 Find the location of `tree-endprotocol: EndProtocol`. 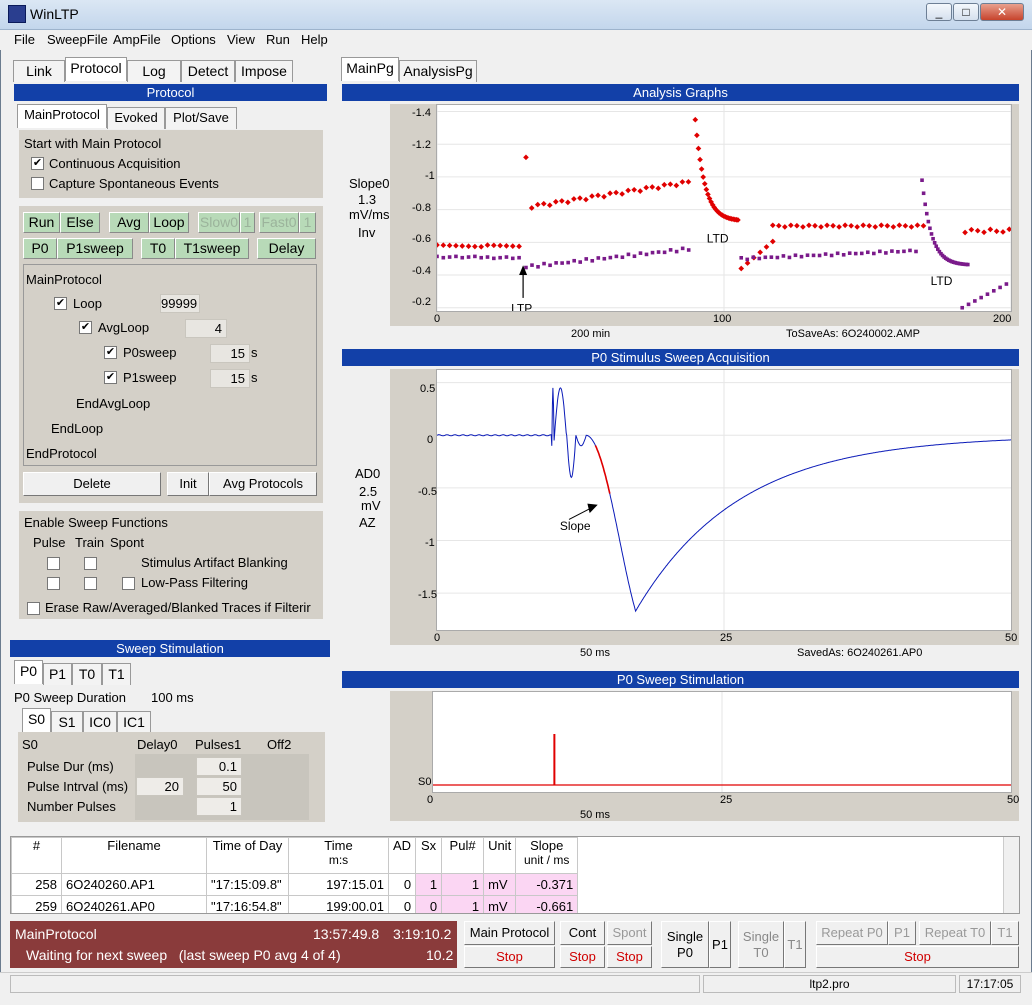

tree-endprotocol: EndProtocol is located at coordinates (61, 453).